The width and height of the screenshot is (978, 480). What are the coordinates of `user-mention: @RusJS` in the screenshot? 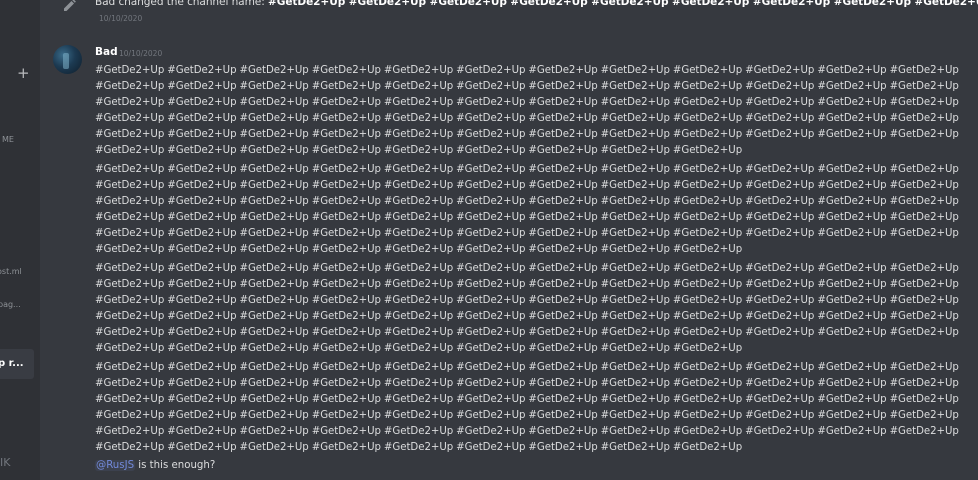 It's located at (115, 465).